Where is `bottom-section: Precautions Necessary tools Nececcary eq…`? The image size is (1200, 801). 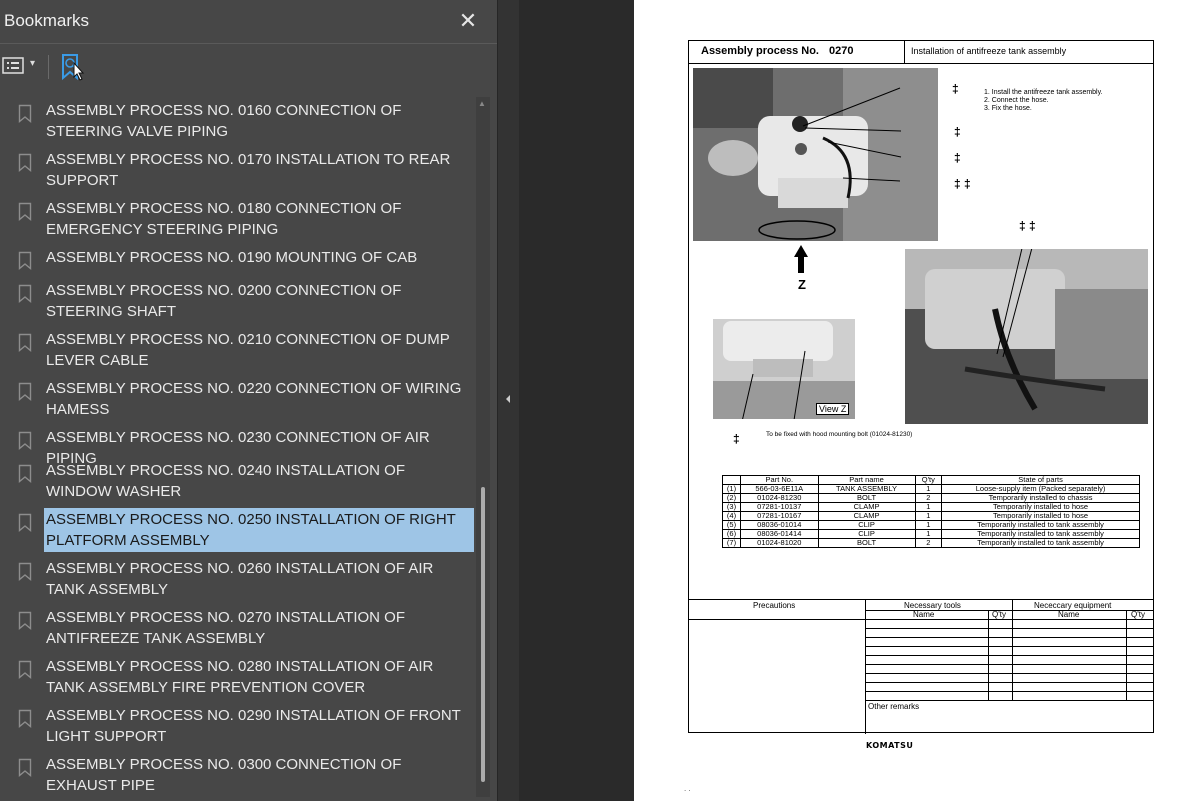
bottom-section: Precautions Necessary tools Nececcary eq… is located at coordinates (921, 666).